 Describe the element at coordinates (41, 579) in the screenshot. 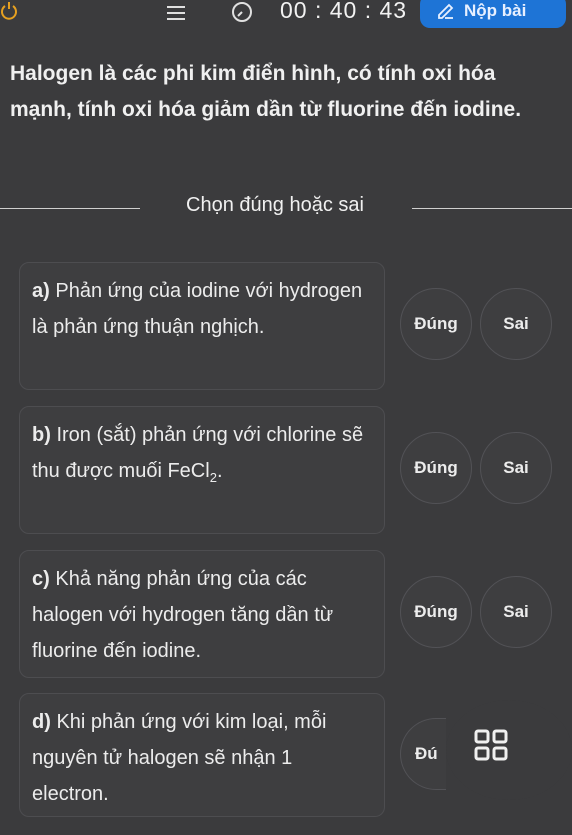

I see `statement-letter: c)` at that location.